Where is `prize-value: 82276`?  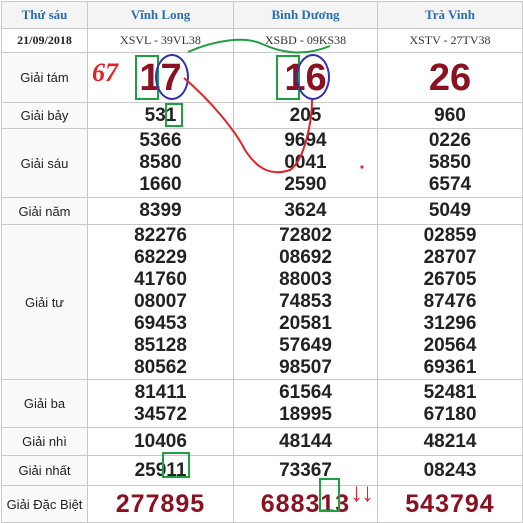 prize-value: 82276 is located at coordinates (160, 235).